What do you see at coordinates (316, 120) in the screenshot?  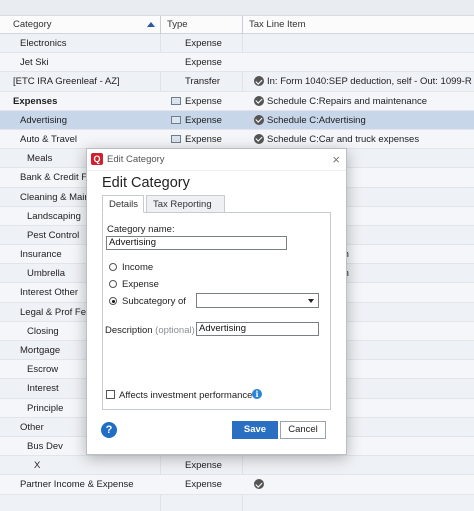 I see `row-tax-line: Schedule C:Advertising` at bounding box center [316, 120].